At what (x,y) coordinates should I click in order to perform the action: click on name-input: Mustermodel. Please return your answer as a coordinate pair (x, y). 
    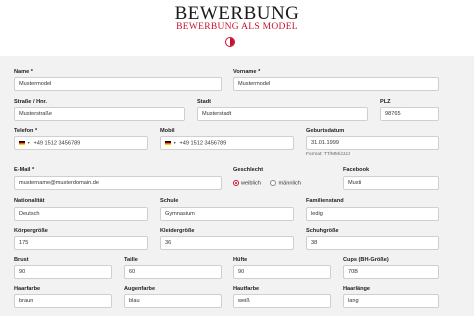
    Looking at the image, I should click on (118, 84).